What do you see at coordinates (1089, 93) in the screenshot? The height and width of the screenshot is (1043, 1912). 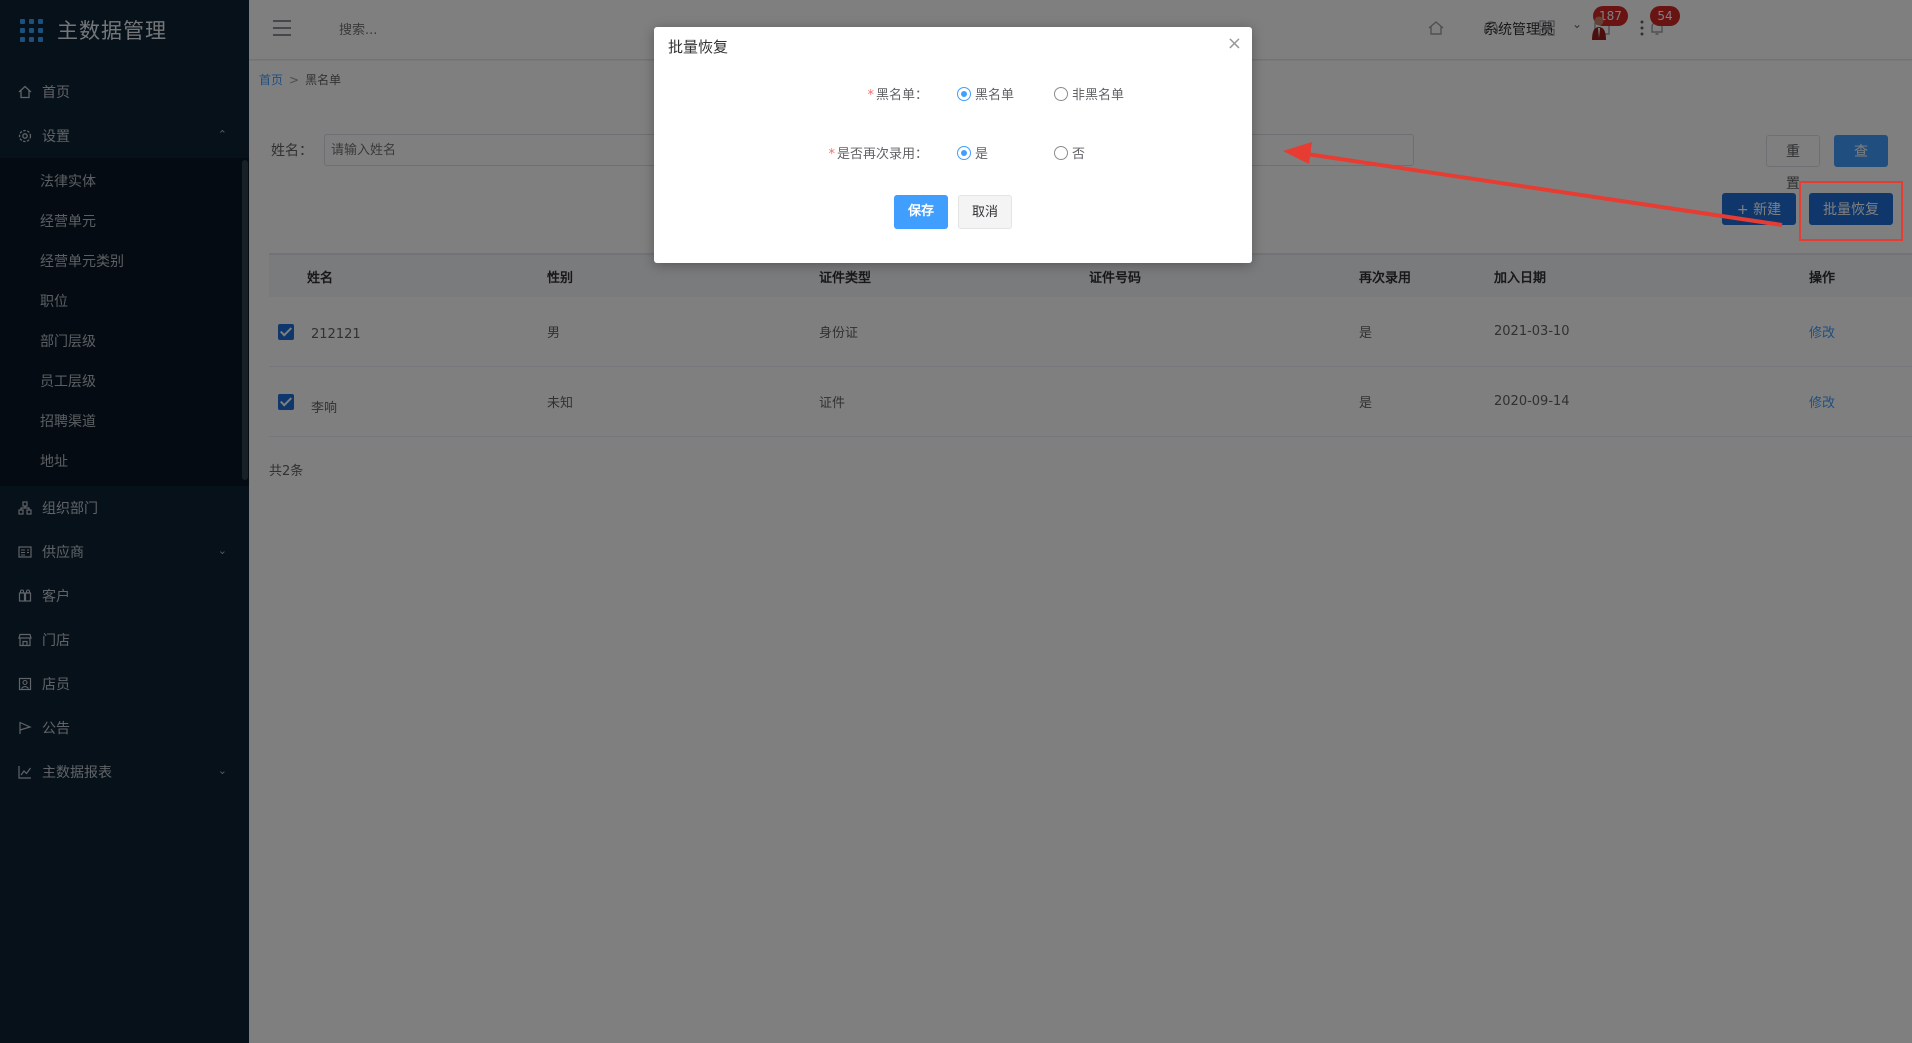 I see `radio-non-blacklist: 非黑名单` at bounding box center [1089, 93].